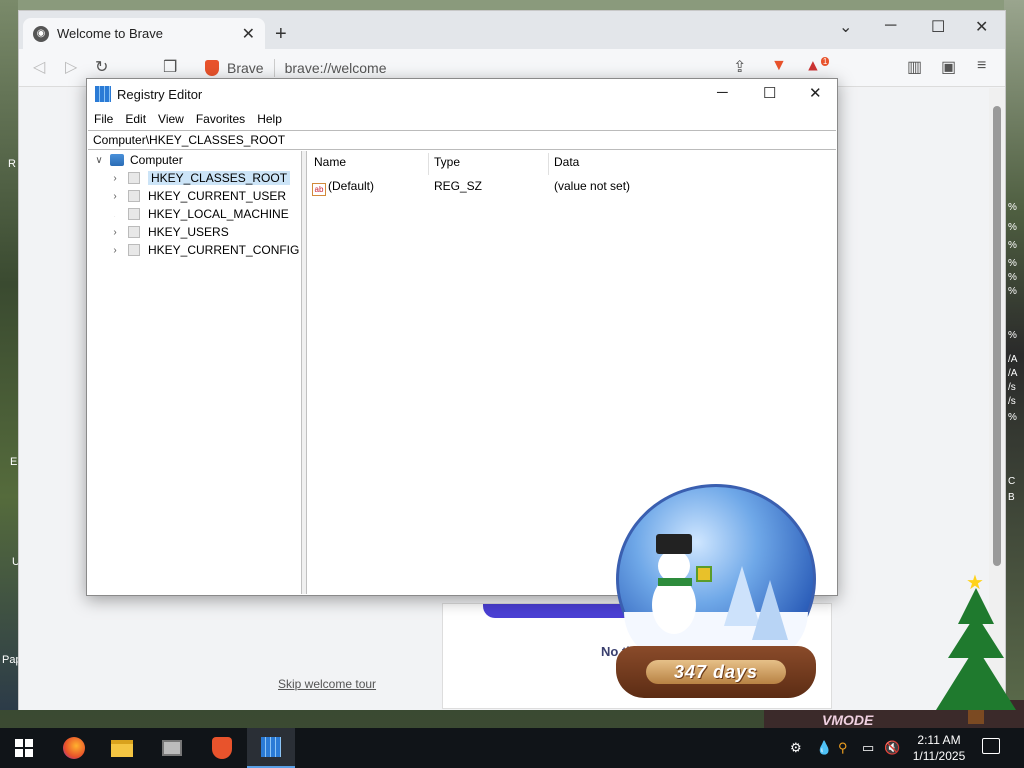 Image resolution: width=1024 pixels, height=768 pixels. Describe the element at coordinates (981, 66) in the screenshot. I see `menu-icon: ≡` at that location.